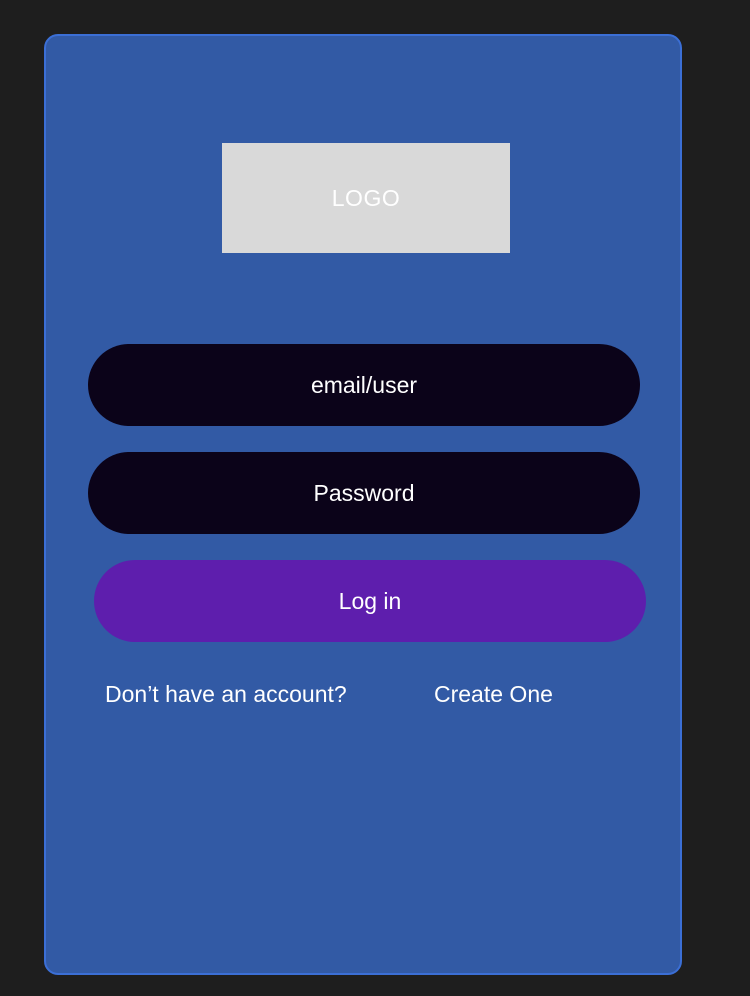 This screenshot has height=996, width=750. I want to click on no-account-text: Don’t have an account?, so click(226, 694).